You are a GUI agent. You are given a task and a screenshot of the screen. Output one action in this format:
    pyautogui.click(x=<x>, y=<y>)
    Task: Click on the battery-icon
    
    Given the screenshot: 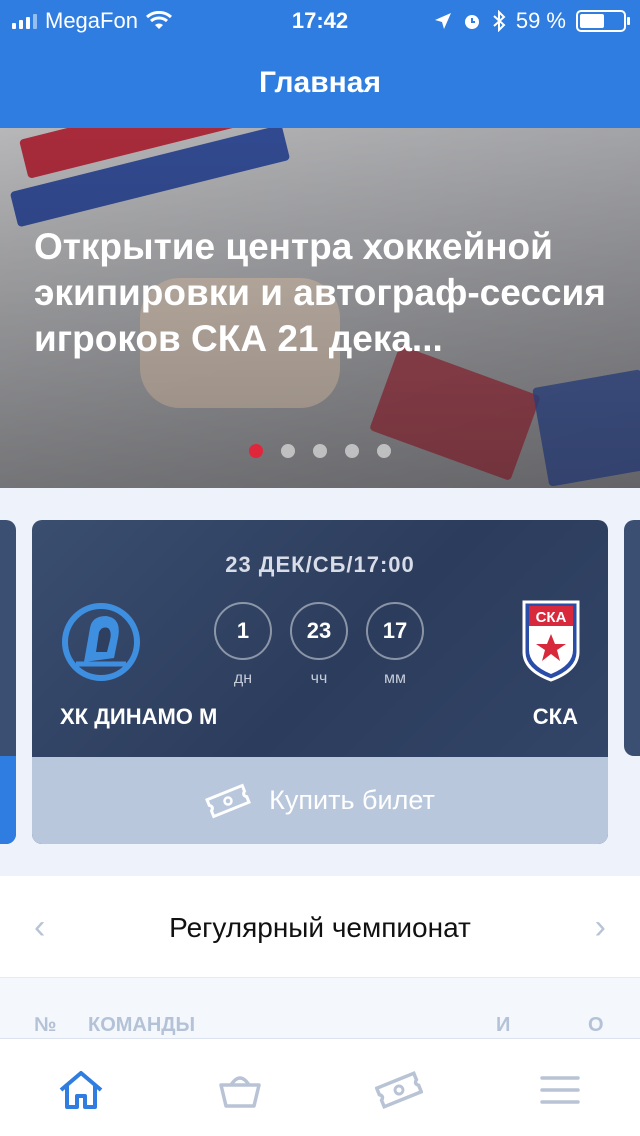 What is the action you would take?
    pyautogui.click(x=603, y=21)
    